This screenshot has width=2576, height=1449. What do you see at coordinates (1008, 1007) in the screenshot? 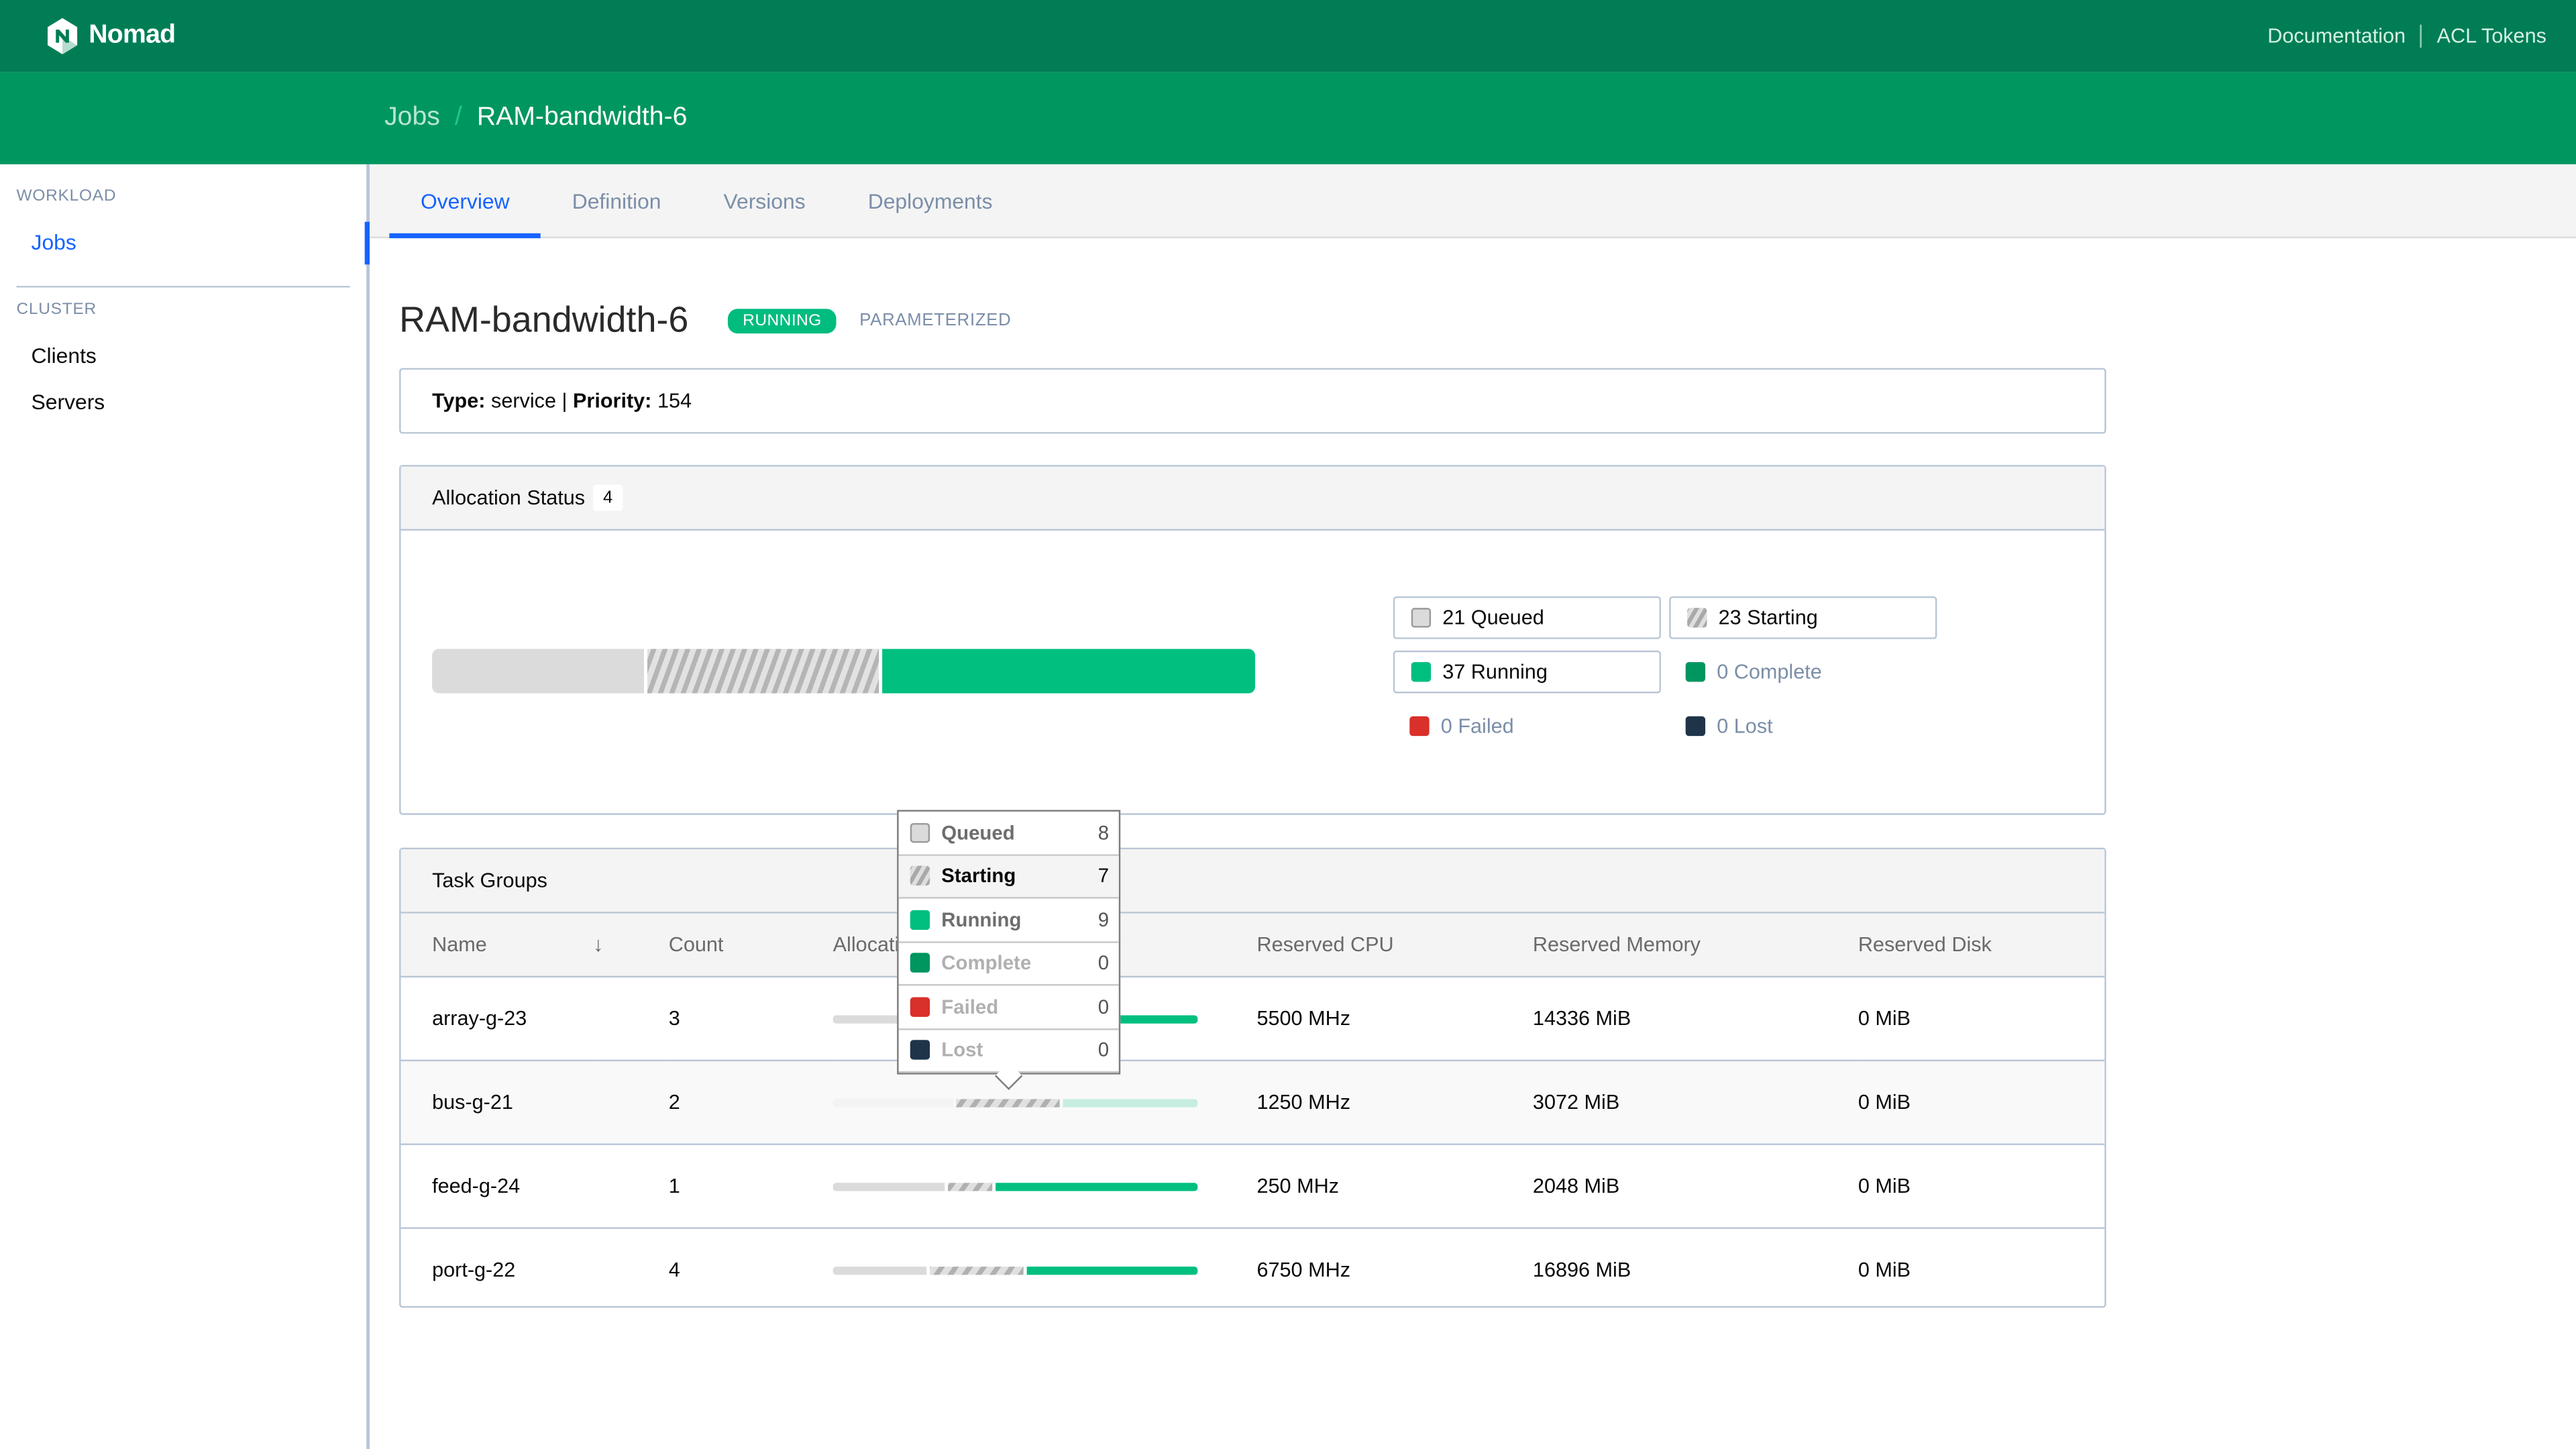
I see `tooltip-row-failed: Failed 0` at bounding box center [1008, 1007].